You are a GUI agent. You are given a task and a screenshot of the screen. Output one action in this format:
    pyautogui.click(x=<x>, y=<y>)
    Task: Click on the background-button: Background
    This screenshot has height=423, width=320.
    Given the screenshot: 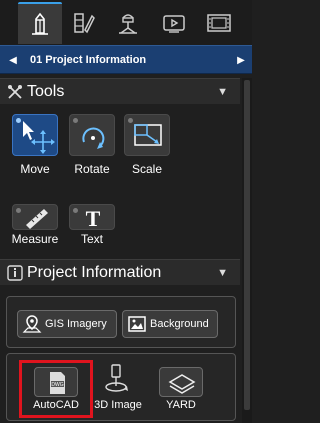 What is the action you would take?
    pyautogui.click(x=170, y=324)
    